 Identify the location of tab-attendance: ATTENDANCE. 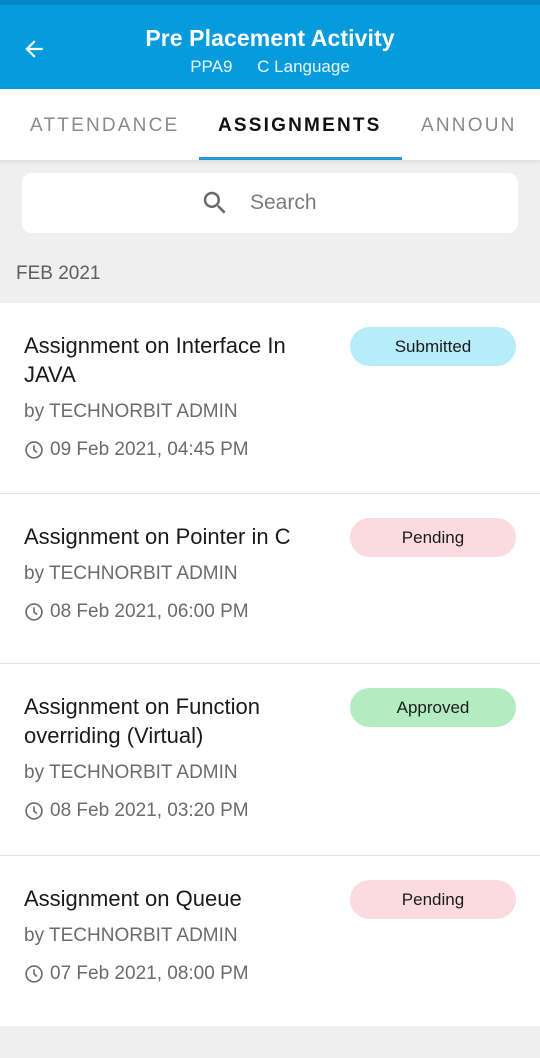
(104, 126).